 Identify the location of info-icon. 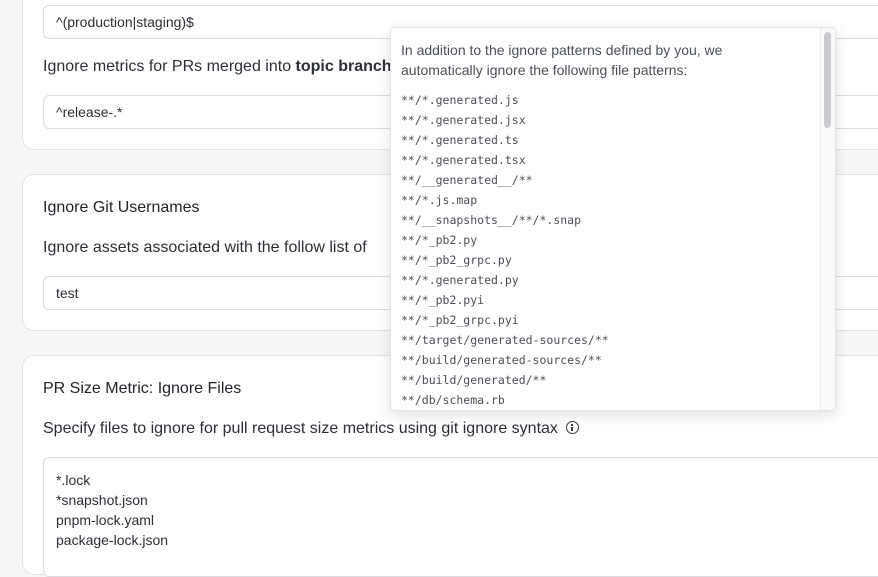
(572, 427).